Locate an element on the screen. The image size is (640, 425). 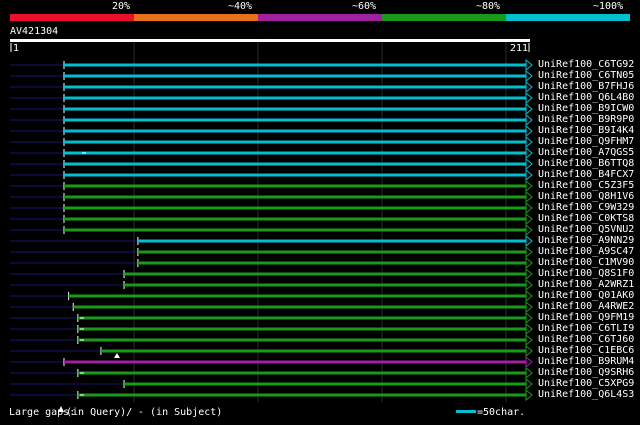
hit-label: UniRef100_C6TLI9 is located at coordinates (586, 329).